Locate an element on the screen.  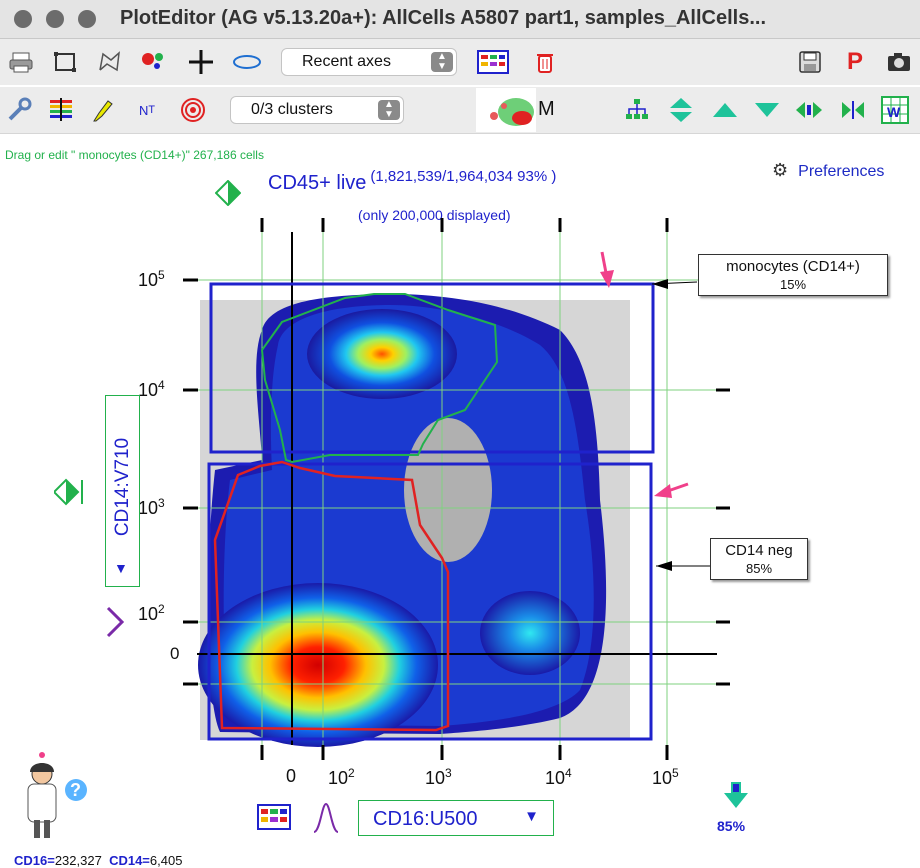
y-tick-label: 103 is located at coordinates (151, 507).